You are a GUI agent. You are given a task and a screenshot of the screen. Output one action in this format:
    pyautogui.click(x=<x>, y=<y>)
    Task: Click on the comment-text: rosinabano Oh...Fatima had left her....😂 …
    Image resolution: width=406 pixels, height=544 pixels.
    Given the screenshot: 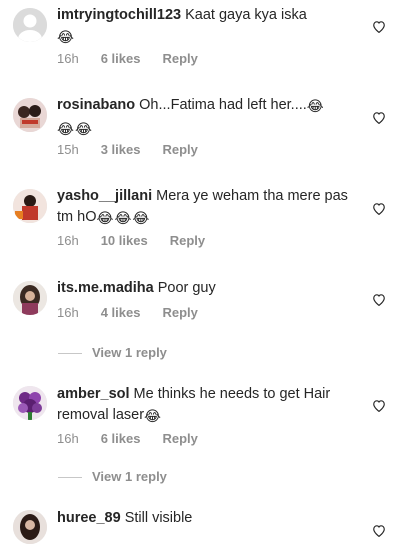 What is the action you would take?
    pyautogui.click(x=209, y=118)
    